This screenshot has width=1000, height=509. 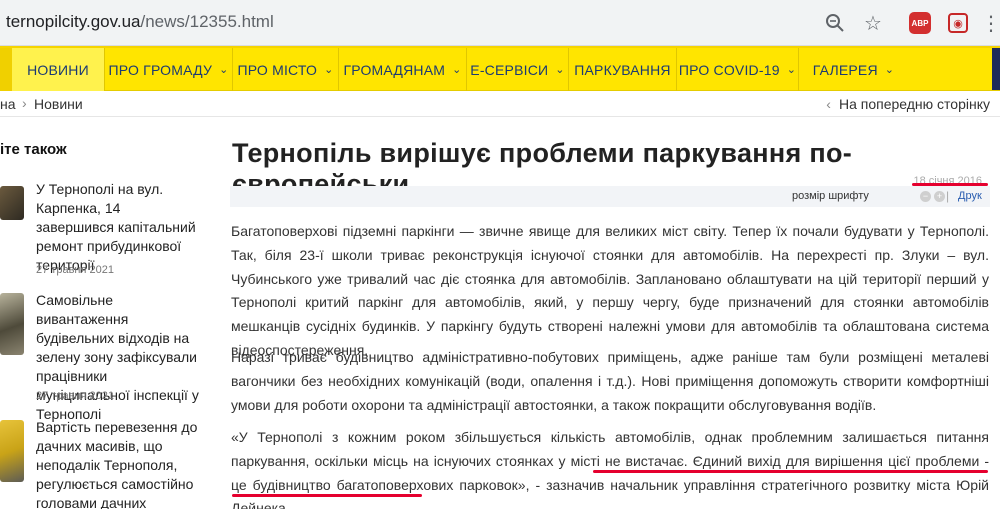 I want to click on nav-decoration, so click(x=6, y=69).